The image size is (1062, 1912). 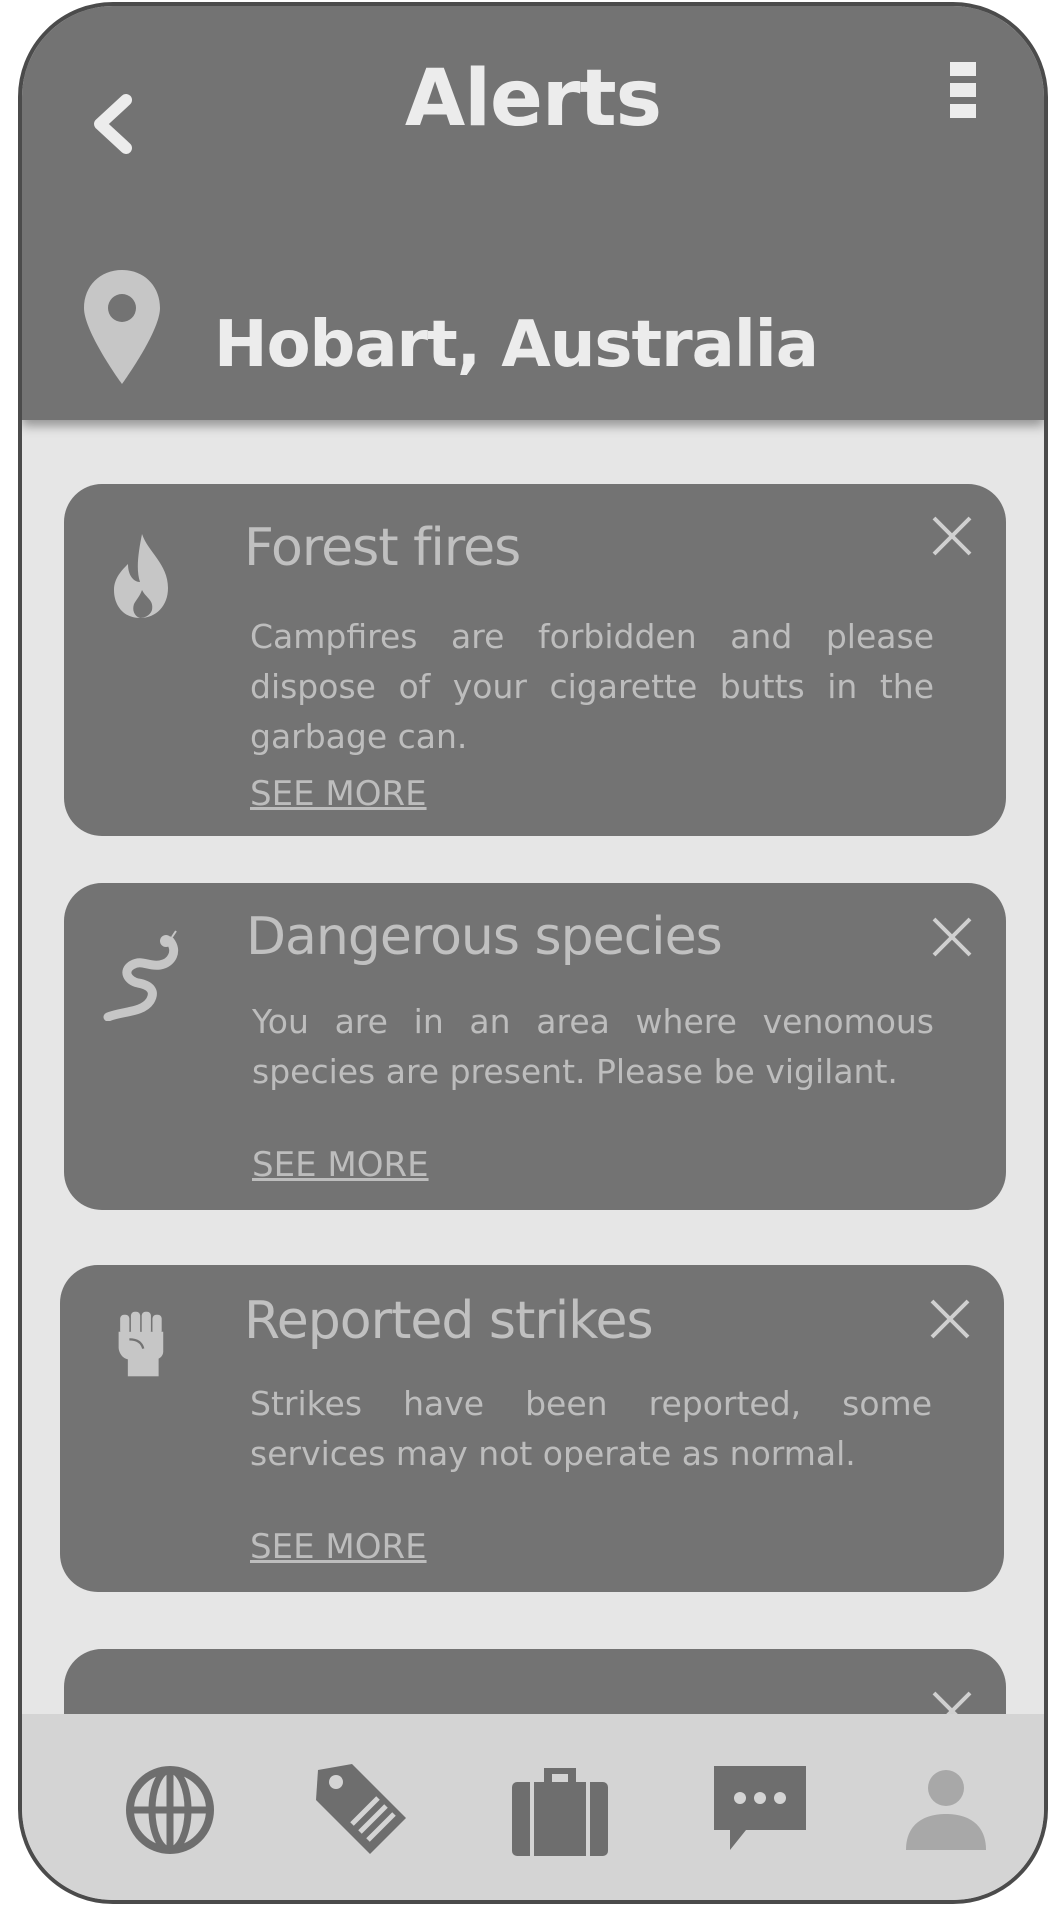 I want to click on location-label: Hobart, Australia, so click(x=516, y=345).